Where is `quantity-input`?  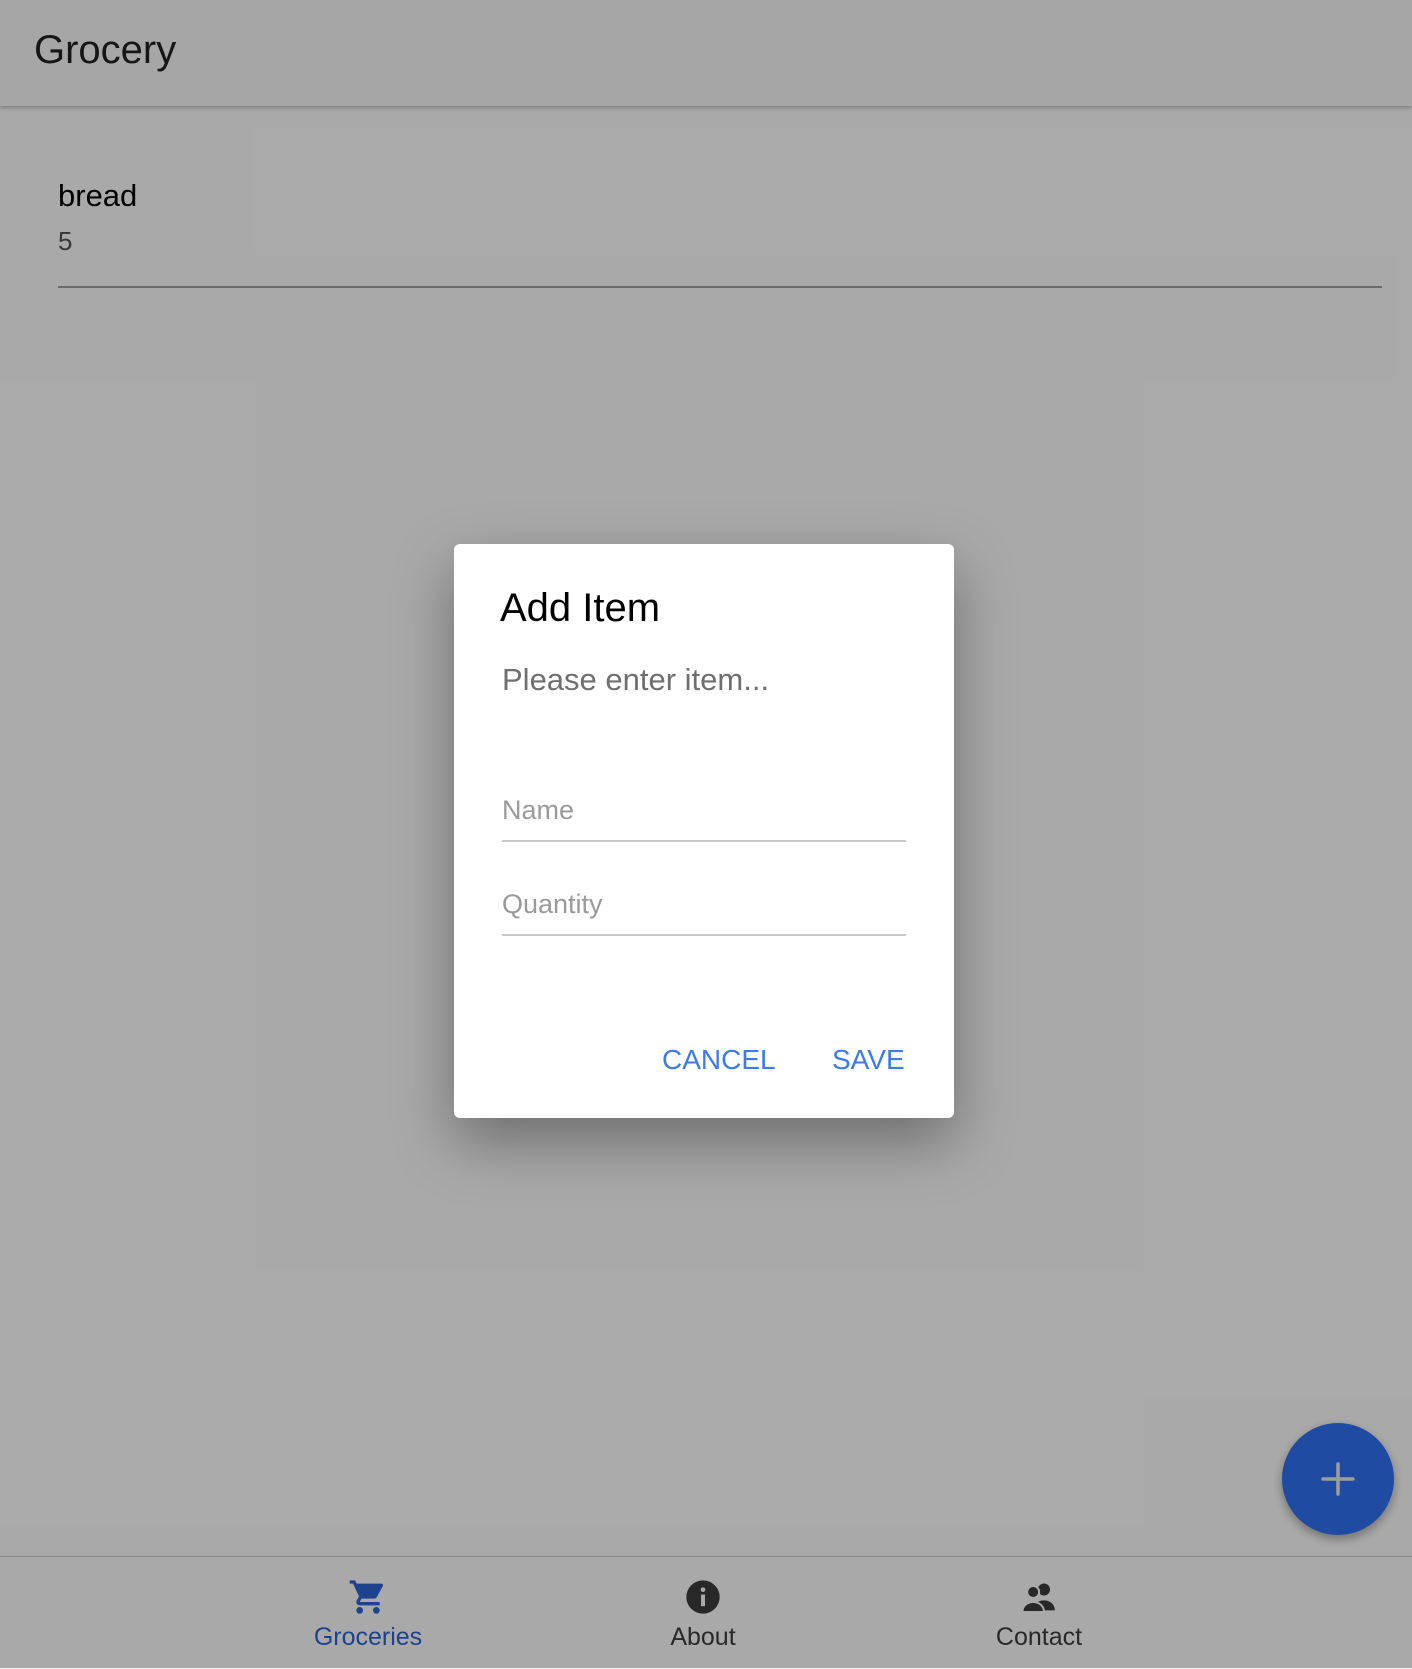 quantity-input is located at coordinates (704, 905).